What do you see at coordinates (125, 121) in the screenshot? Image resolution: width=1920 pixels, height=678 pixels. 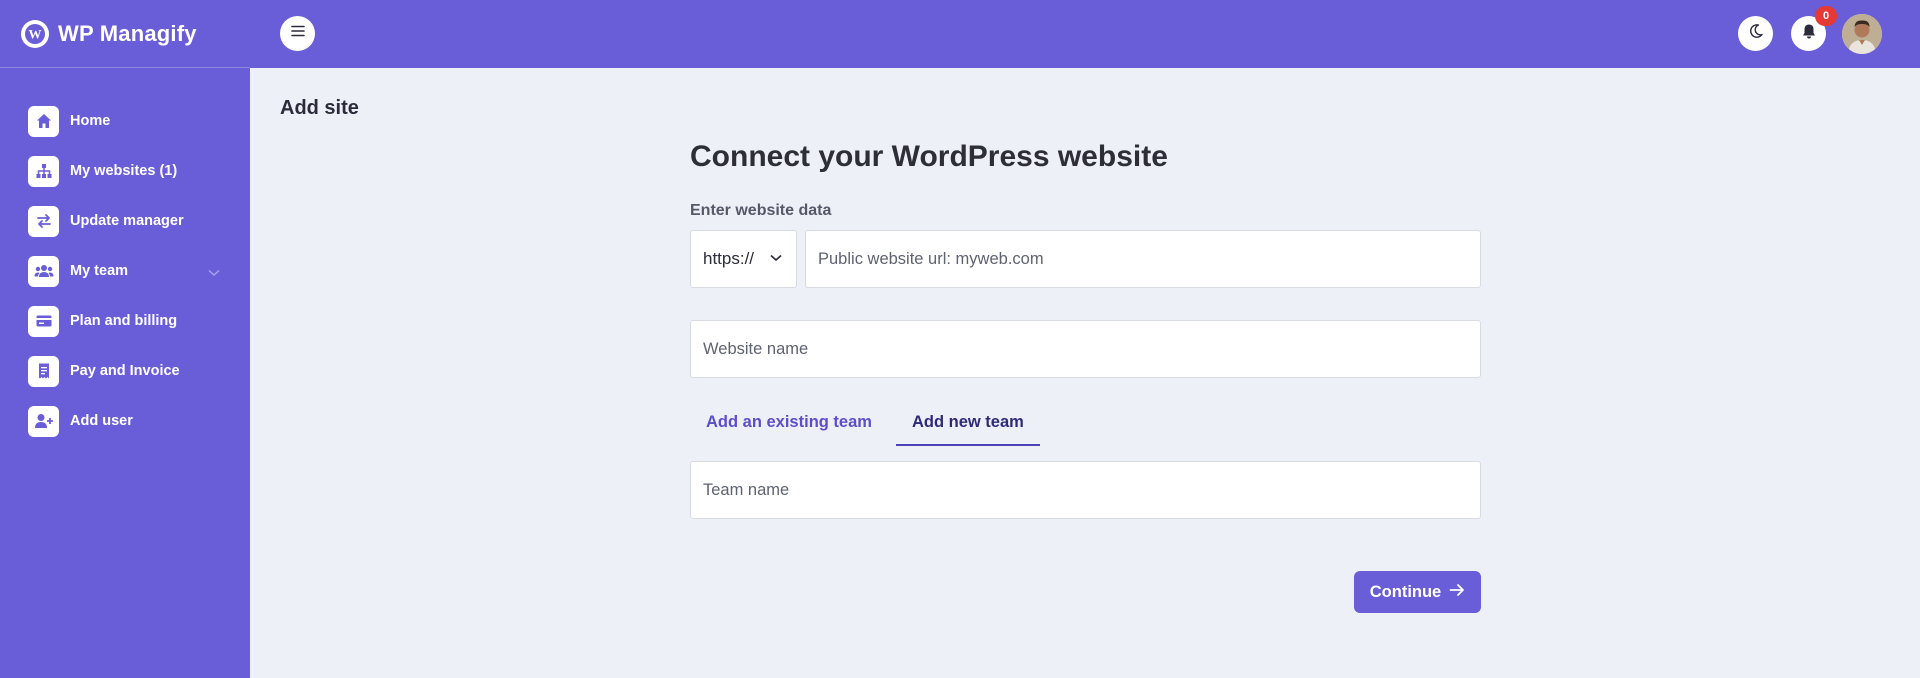 I see `sidebar-item-home: Home` at bounding box center [125, 121].